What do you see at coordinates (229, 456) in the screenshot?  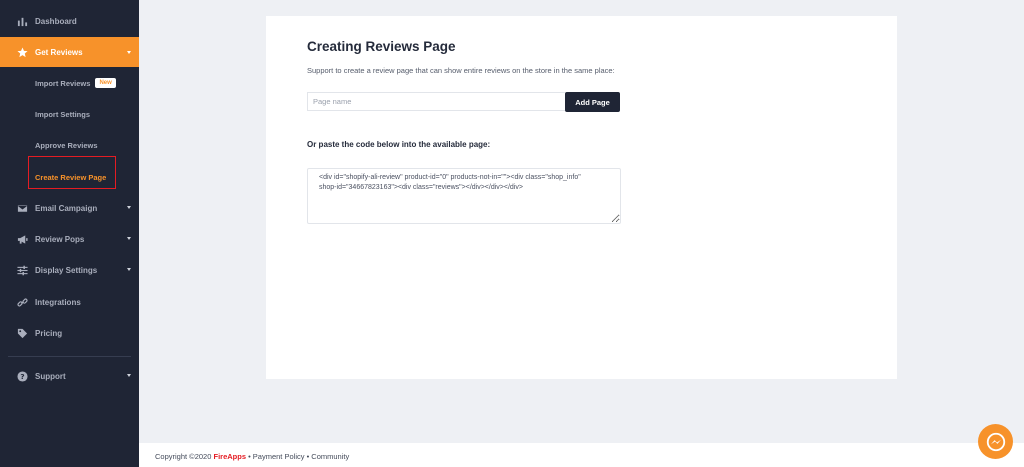 I see `brand-link: FireApps` at bounding box center [229, 456].